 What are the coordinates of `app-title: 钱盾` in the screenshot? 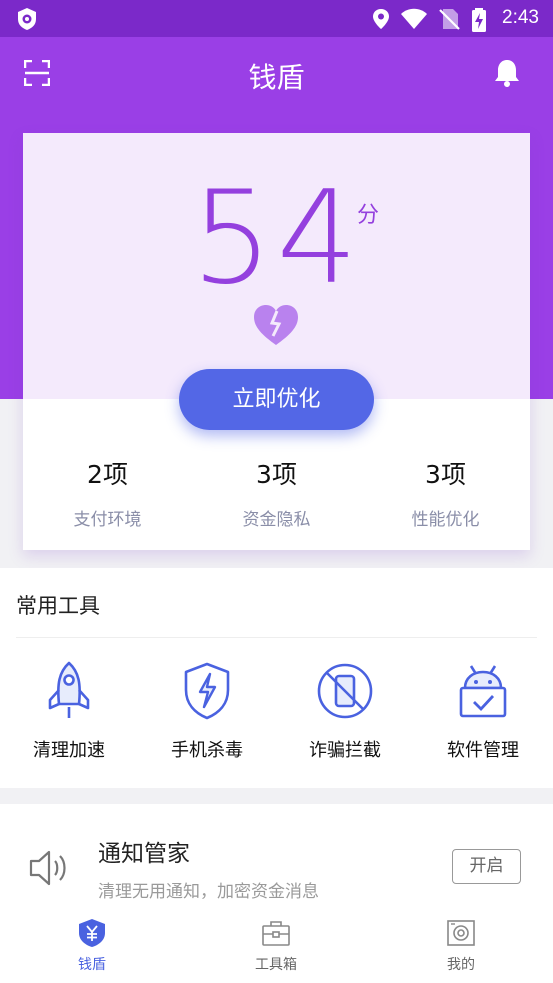 It's located at (276, 77).